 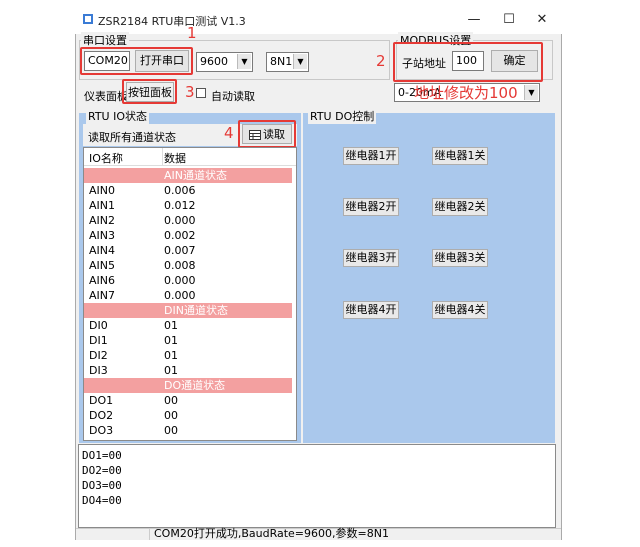 I want to click on table-row: AIN2 0.000, so click(x=188, y=220).